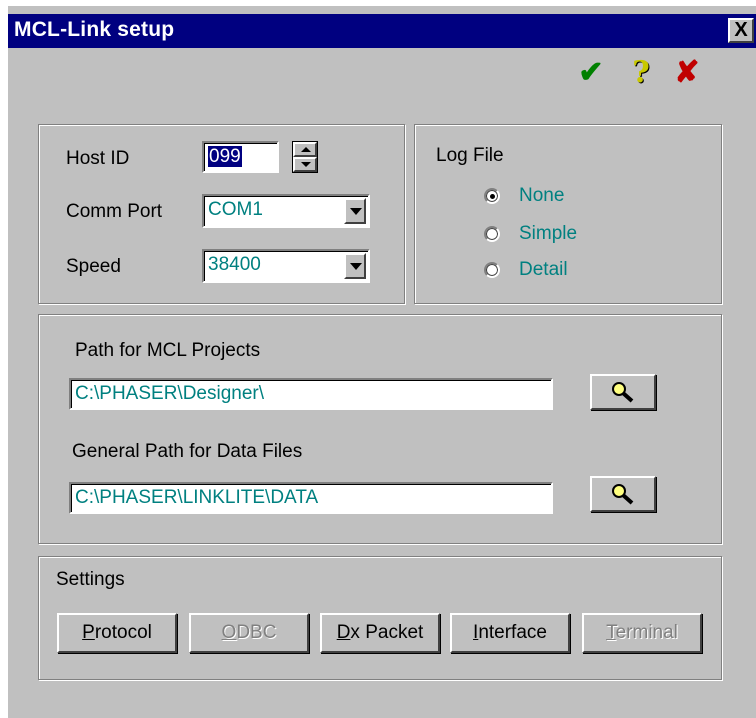 This screenshot has width=756, height=718. Describe the element at coordinates (611, 632) in the screenshot. I see `terminal-key: T` at that location.